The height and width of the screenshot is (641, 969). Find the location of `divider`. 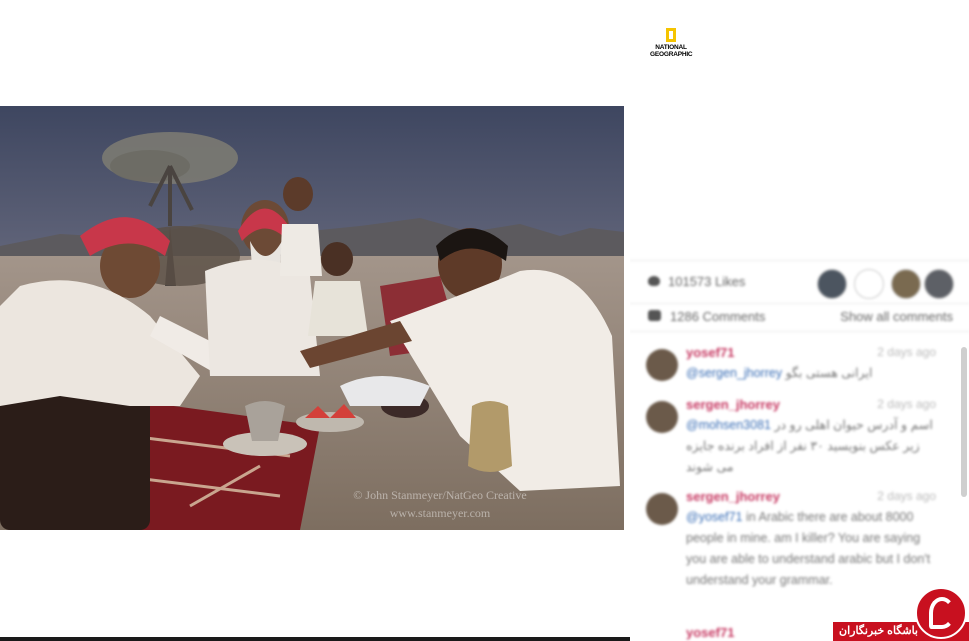

divider is located at coordinates (315, 639).